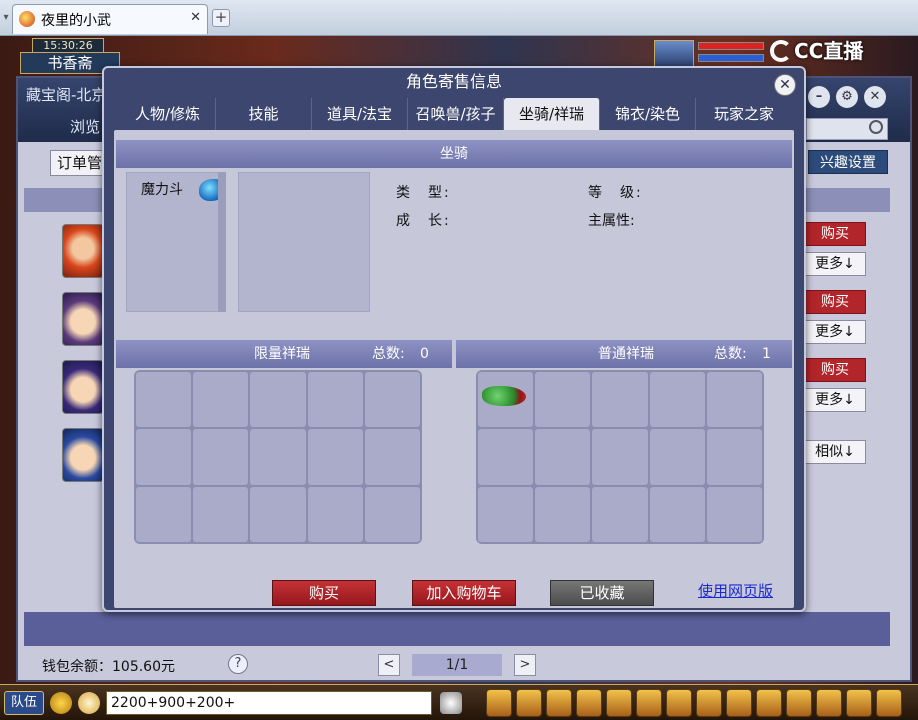  I want to click on interest-settings-button: 兴趣设置, so click(848, 162).